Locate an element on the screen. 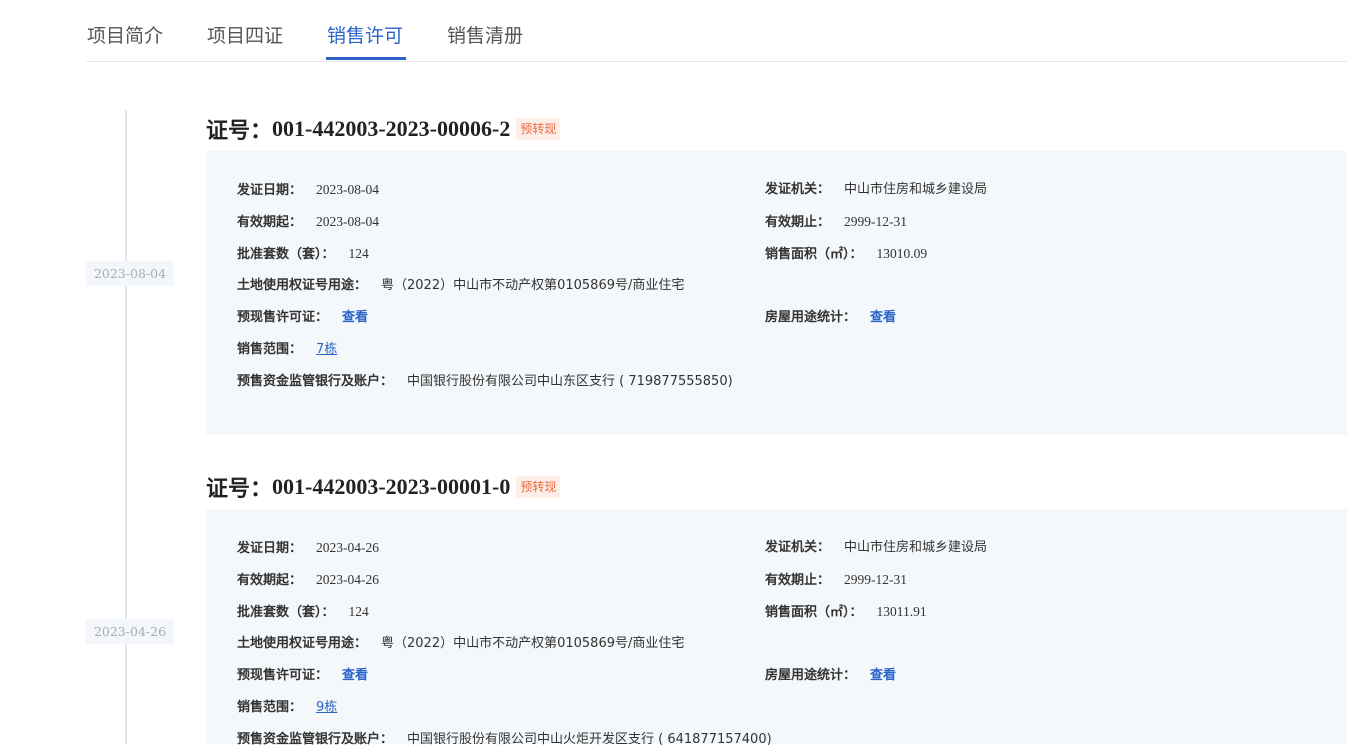 The image size is (1347, 750). cert-number: 001-442003-2023-00006-2 is located at coordinates (391, 128).